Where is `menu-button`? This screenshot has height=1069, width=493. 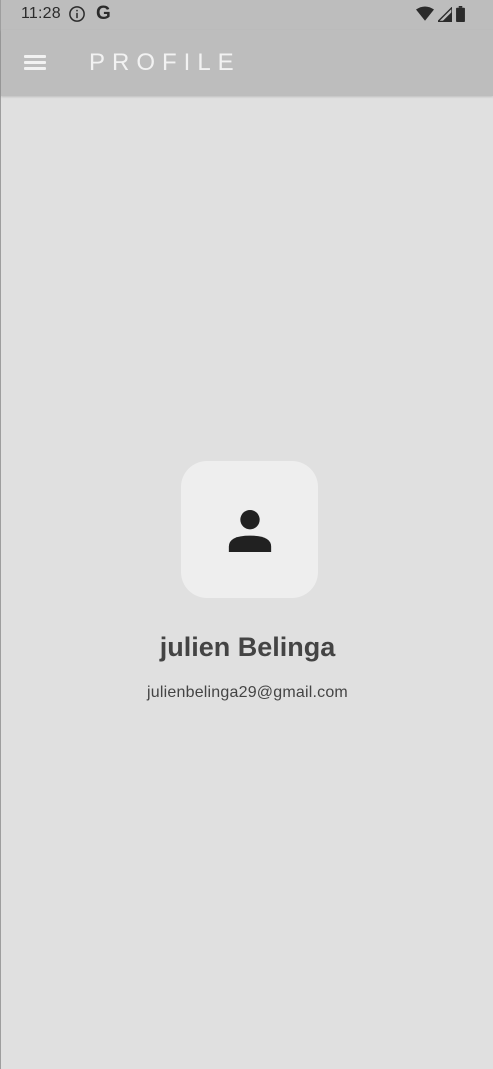 menu-button is located at coordinates (35, 62).